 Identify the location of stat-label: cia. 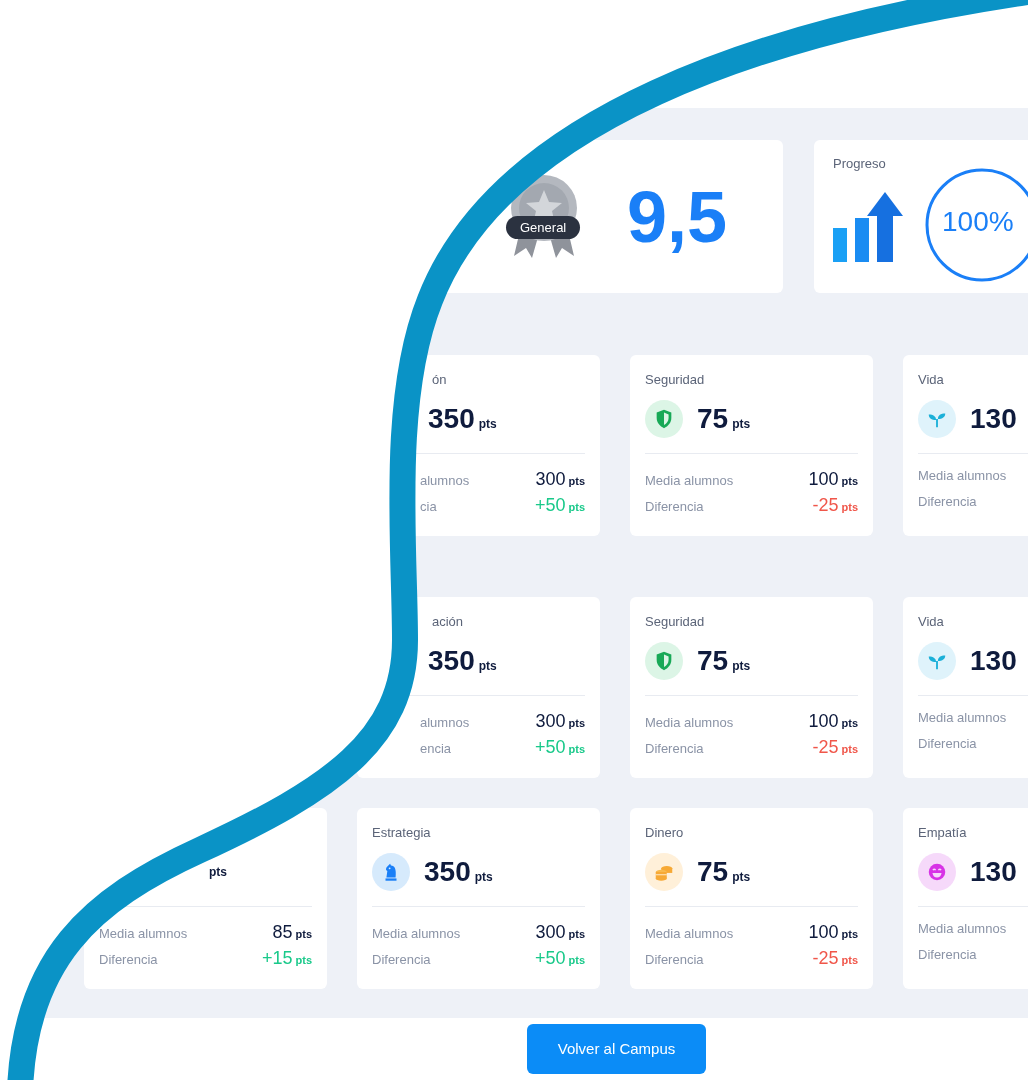
(428, 507).